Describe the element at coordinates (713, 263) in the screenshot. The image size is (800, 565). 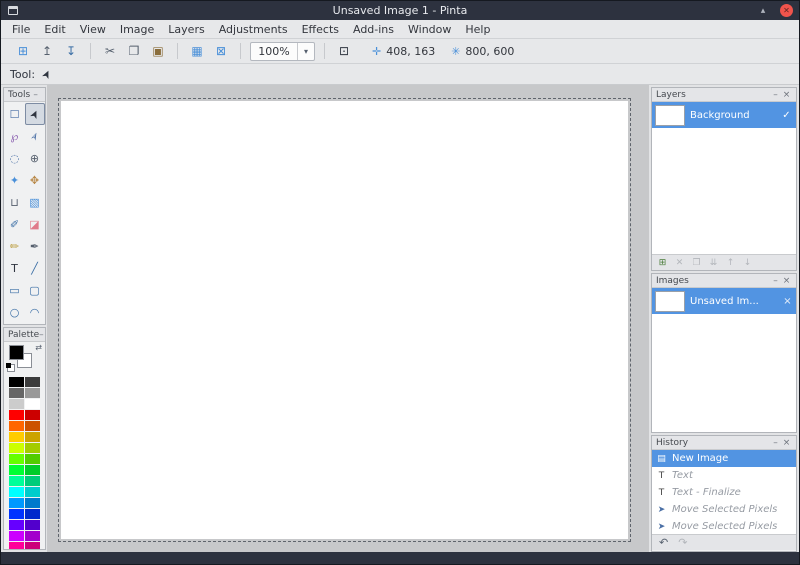
I see `merge-layer-down-button: ⇊` at that location.